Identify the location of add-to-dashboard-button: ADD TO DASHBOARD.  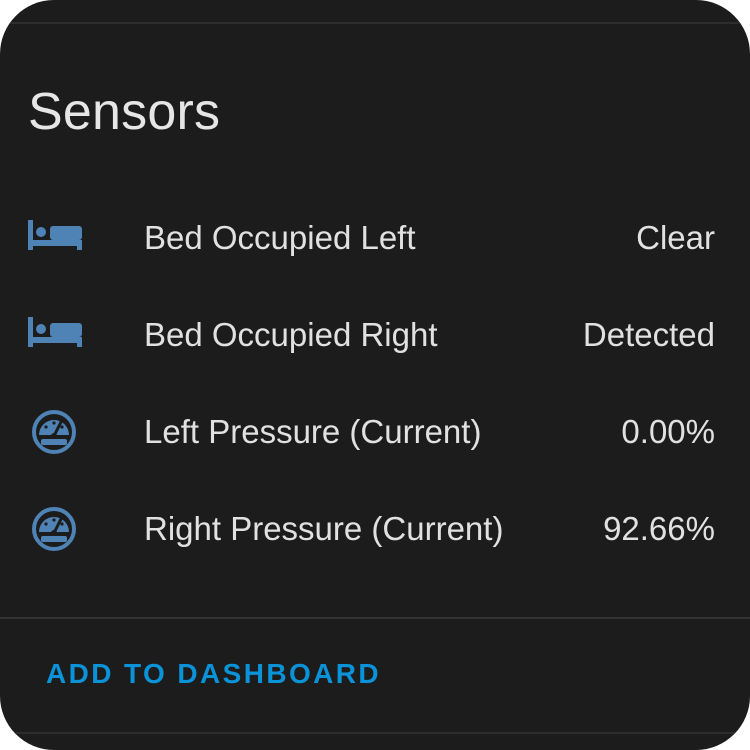
(213, 674).